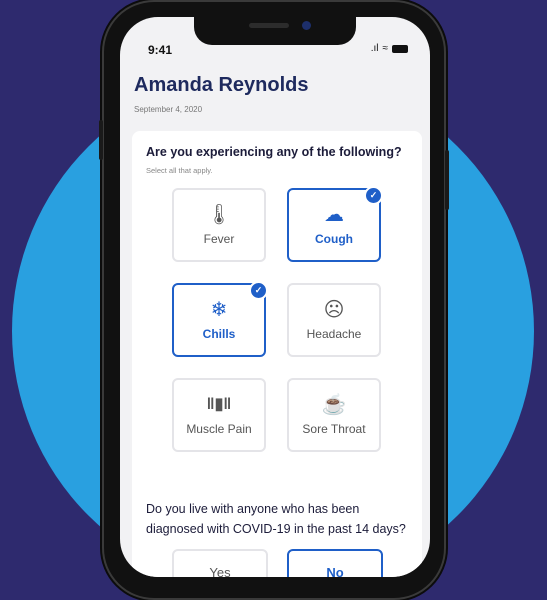 The image size is (547, 600). What do you see at coordinates (275, 31) in the screenshot?
I see `notch` at bounding box center [275, 31].